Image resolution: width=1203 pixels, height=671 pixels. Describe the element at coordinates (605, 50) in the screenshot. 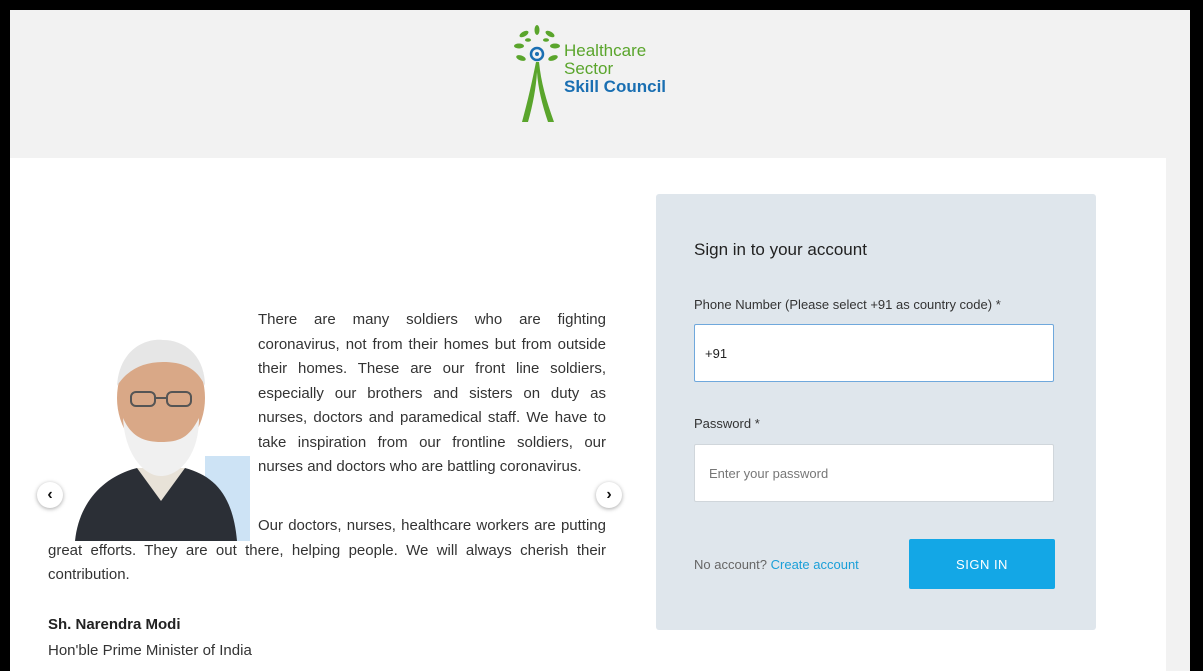

I see `brand-line-1: Healthcare` at that location.